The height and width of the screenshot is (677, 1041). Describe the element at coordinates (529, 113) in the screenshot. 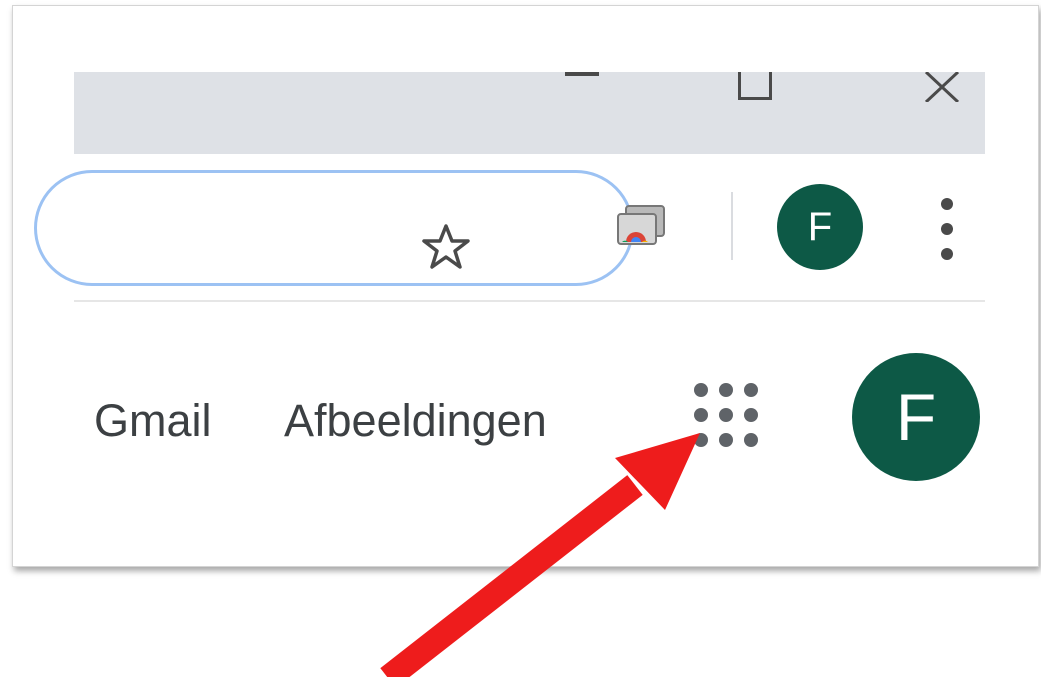

I see `tab-strip` at that location.